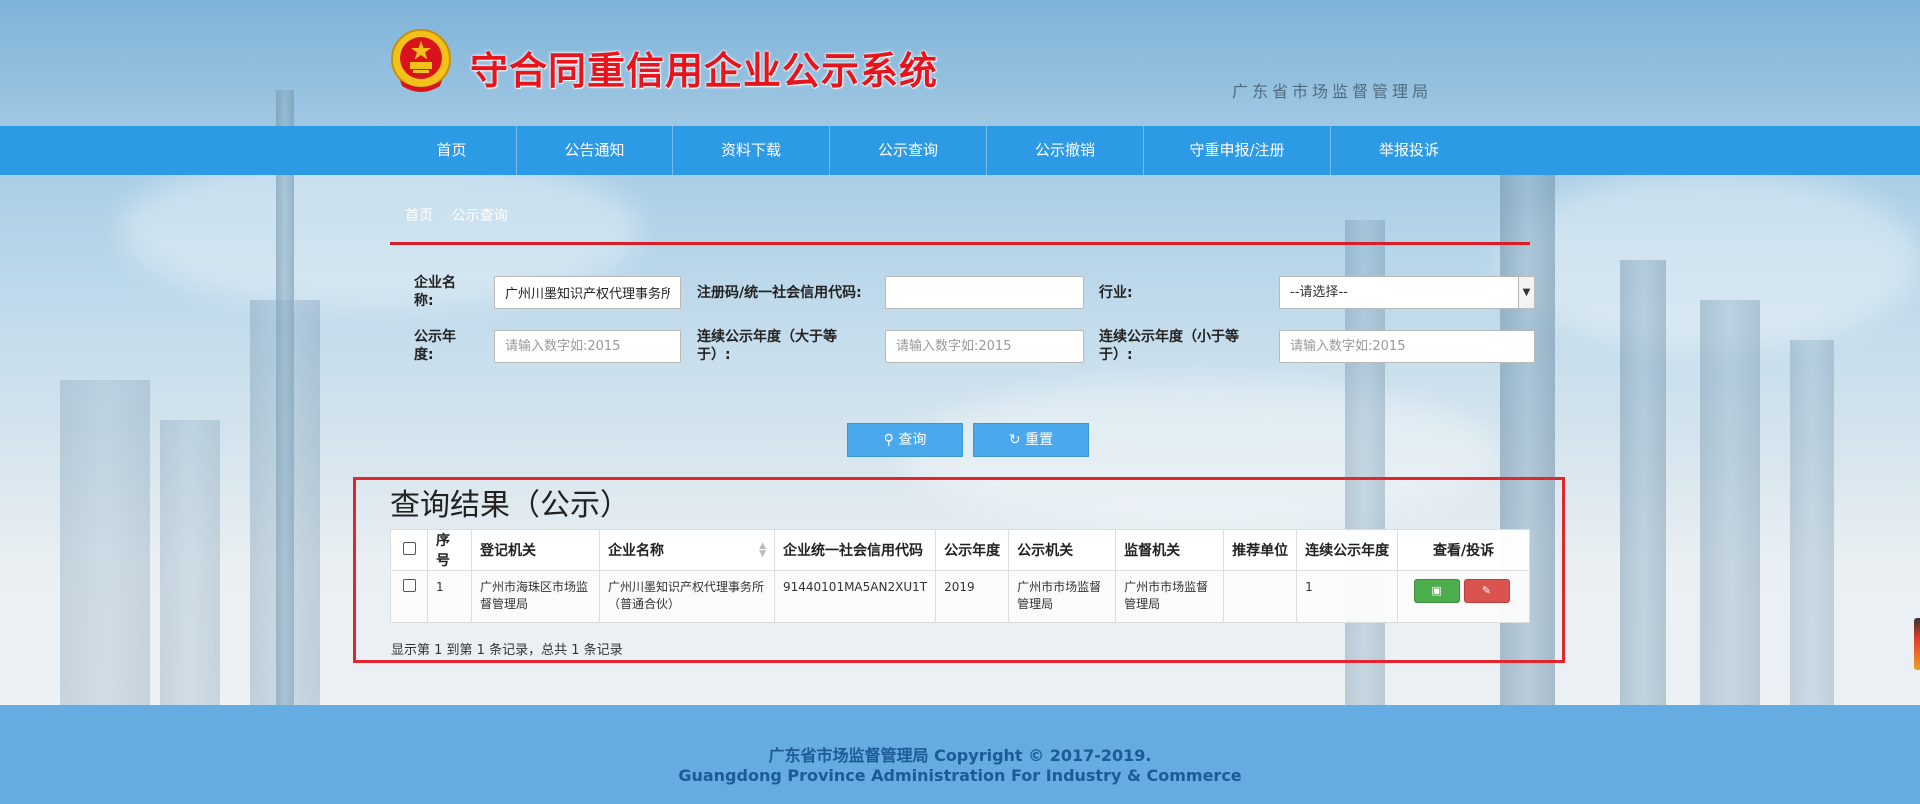 This screenshot has width=1920, height=804. I want to click on select-all-cell, so click(409, 550).